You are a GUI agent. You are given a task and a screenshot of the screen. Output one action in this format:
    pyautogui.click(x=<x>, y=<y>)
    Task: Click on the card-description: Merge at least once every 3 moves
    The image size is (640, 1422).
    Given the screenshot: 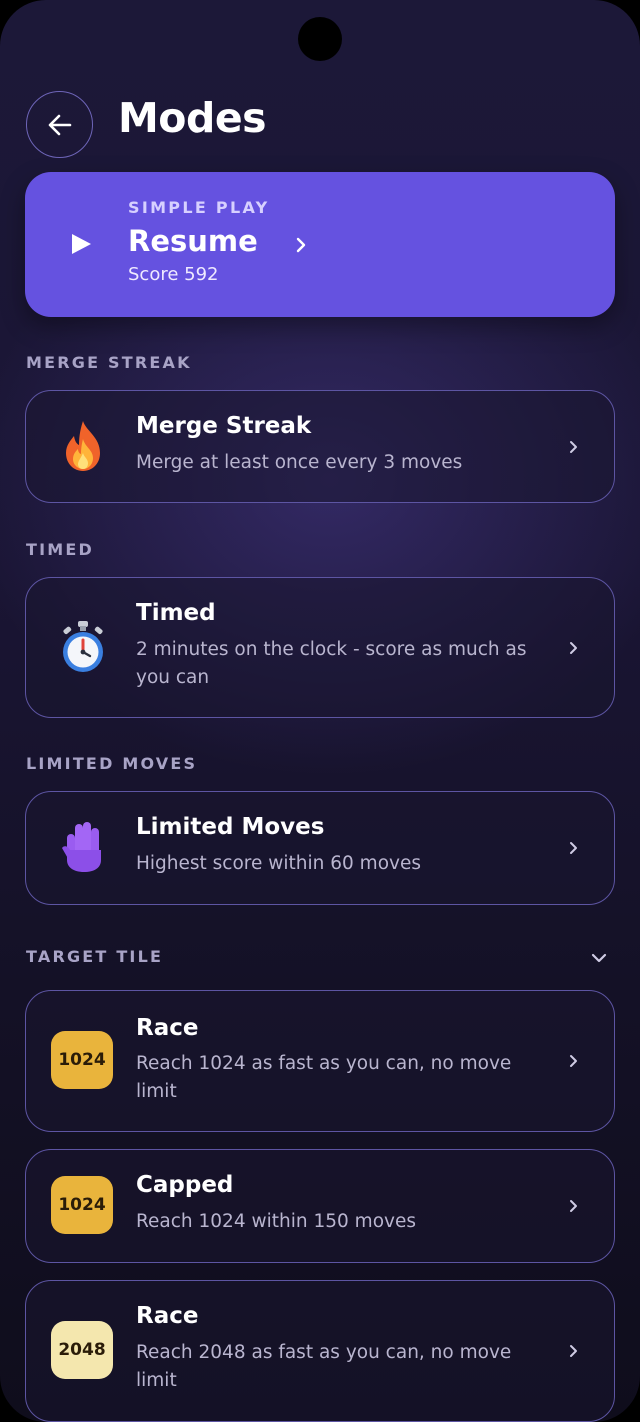 What is the action you would take?
    pyautogui.click(x=299, y=462)
    